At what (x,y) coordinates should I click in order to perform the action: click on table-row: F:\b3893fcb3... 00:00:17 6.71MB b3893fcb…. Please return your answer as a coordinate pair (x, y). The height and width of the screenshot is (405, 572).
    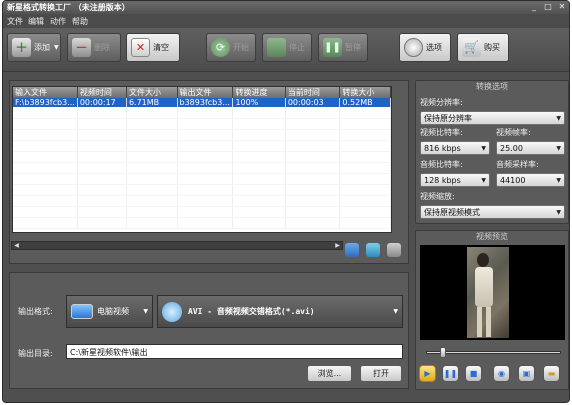
    Looking at the image, I should click on (202, 102).